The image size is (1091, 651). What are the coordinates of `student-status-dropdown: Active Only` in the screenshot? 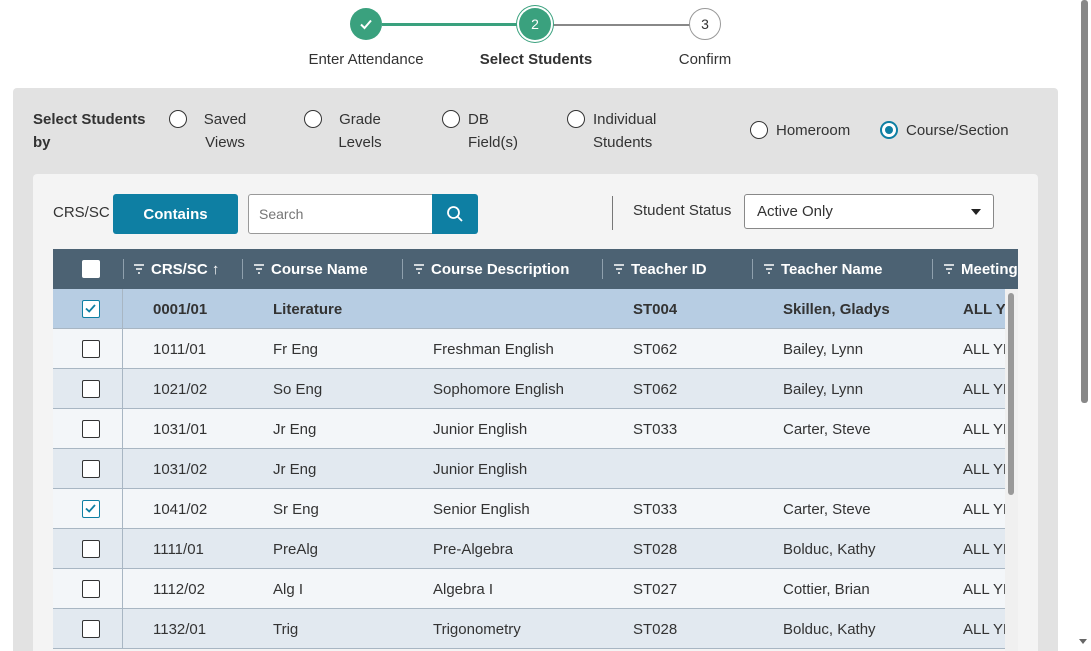 It's located at (869, 211).